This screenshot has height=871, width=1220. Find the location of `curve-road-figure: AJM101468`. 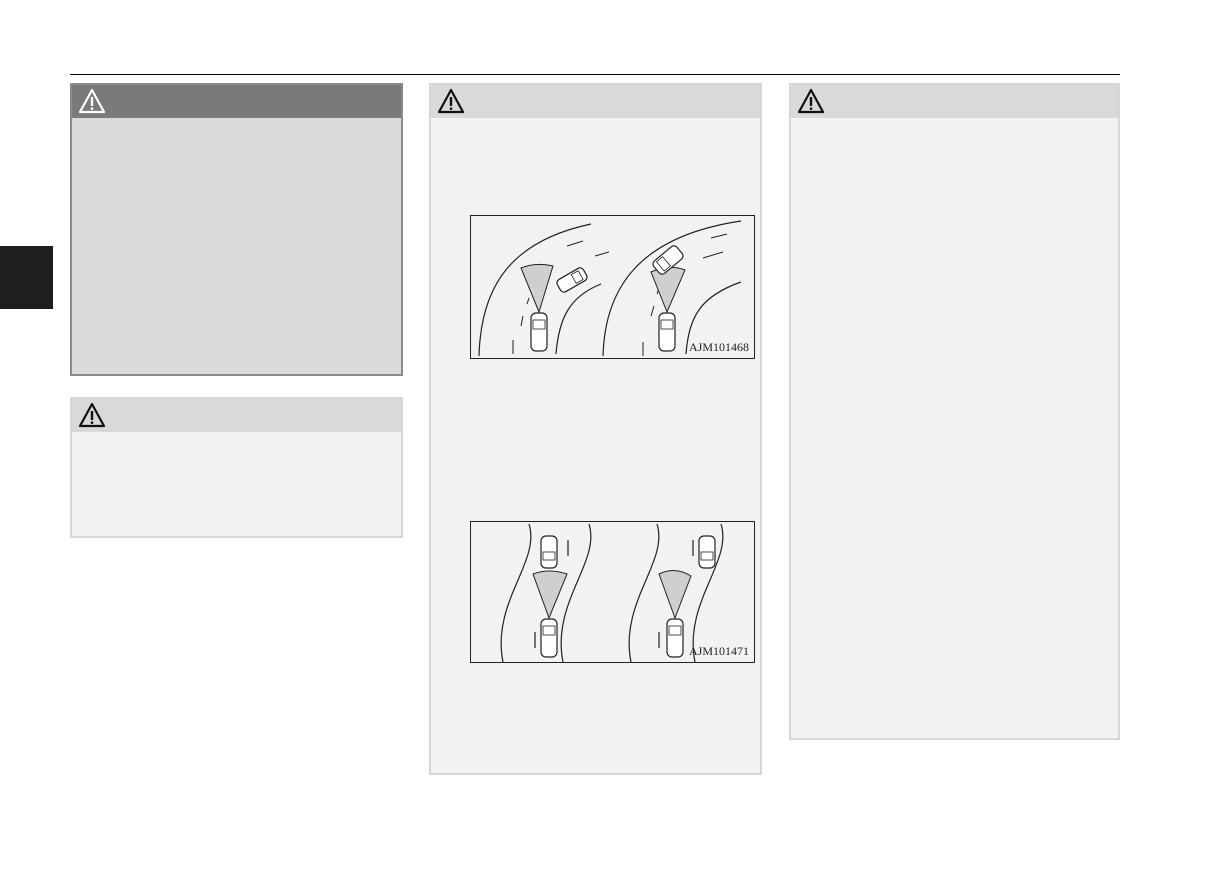

curve-road-figure: AJM101468 is located at coordinates (612, 287).